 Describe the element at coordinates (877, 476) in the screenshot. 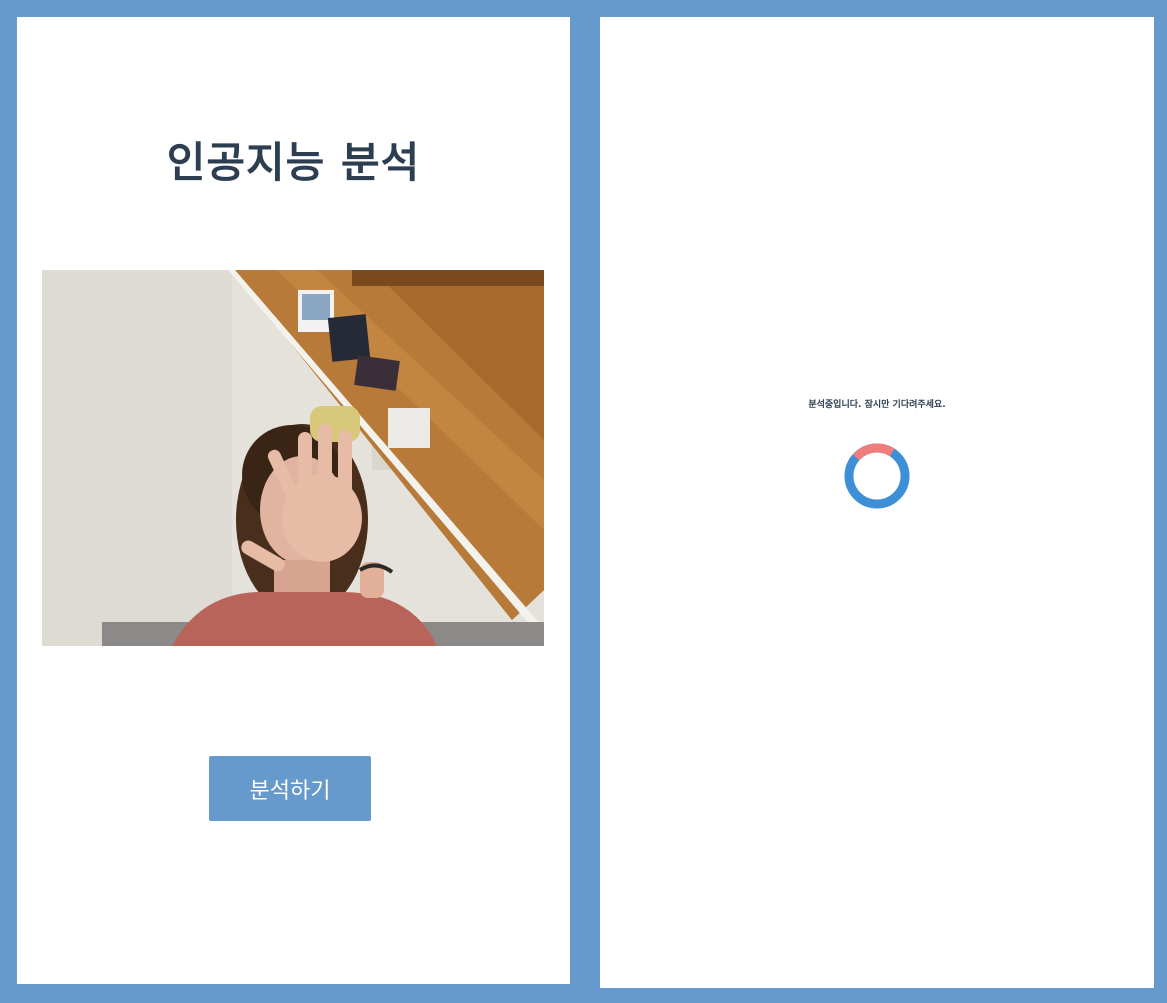

I see `loading-spinner-icon` at that location.